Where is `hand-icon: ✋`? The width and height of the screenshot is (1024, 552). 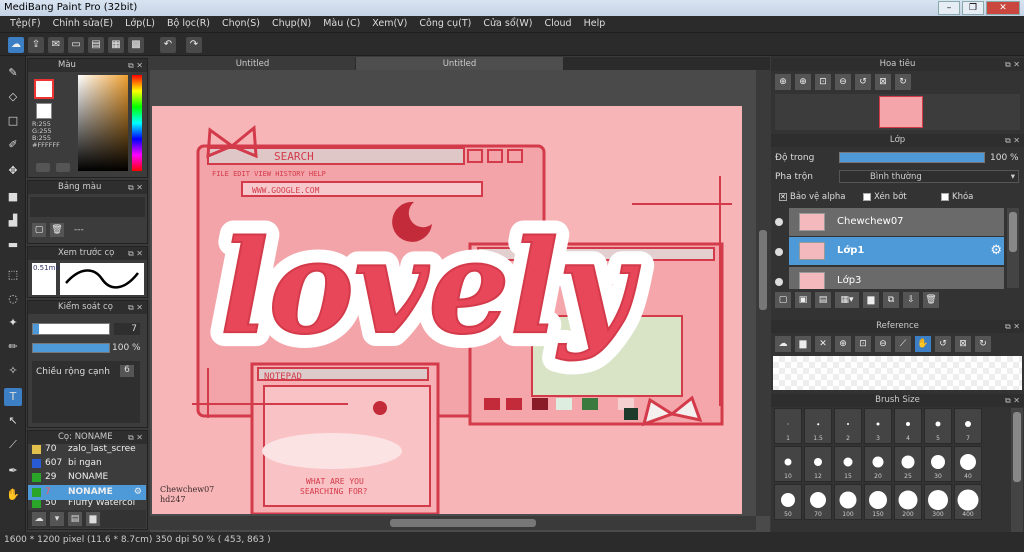
hand-icon: ✋ is located at coordinates (13, 495).